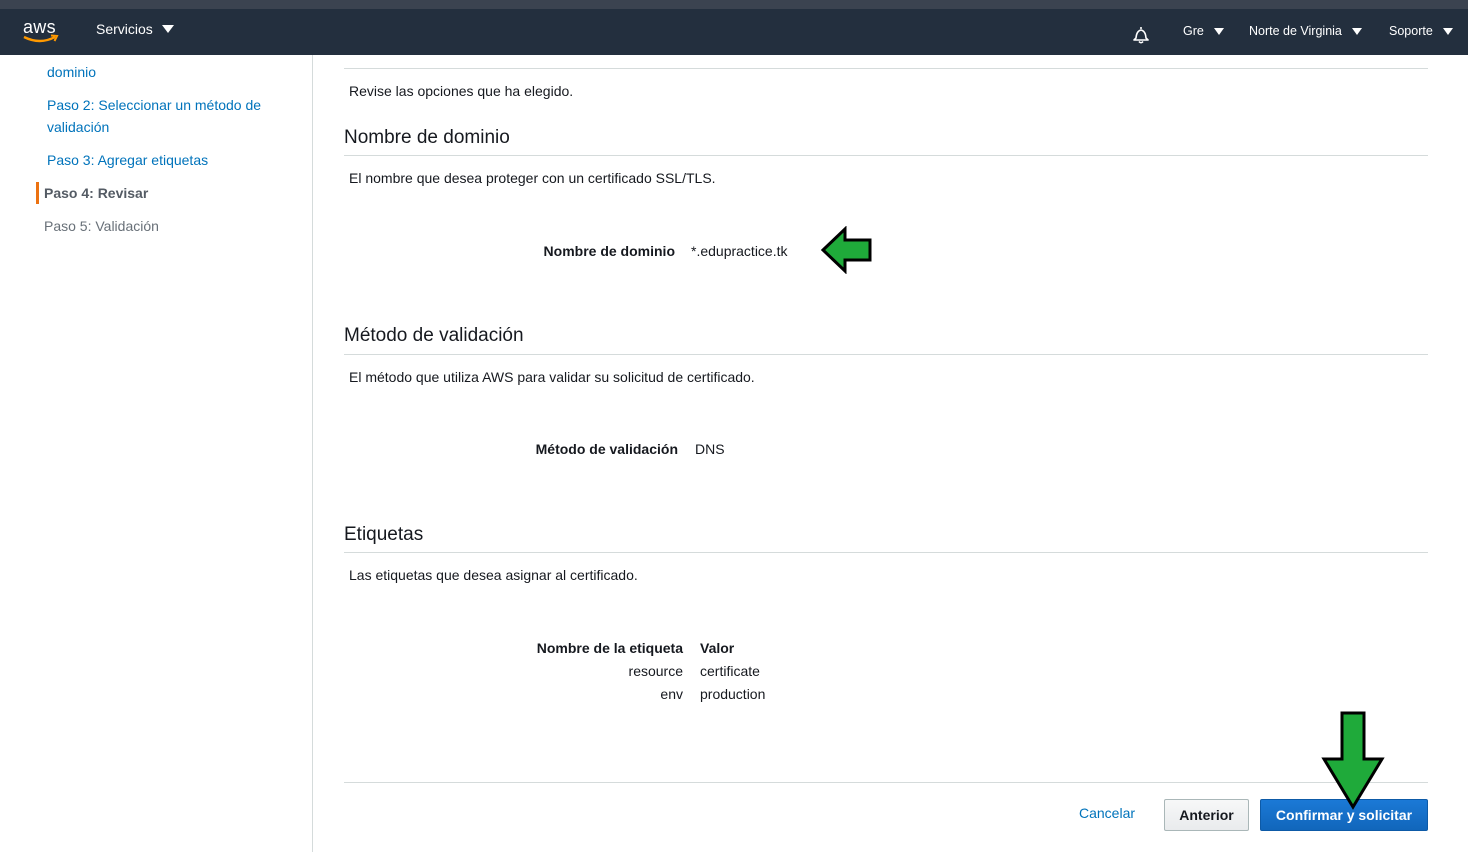  Describe the element at coordinates (1295, 31) in the screenshot. I see `region-menu-label: Norte de Virginia` at that location.